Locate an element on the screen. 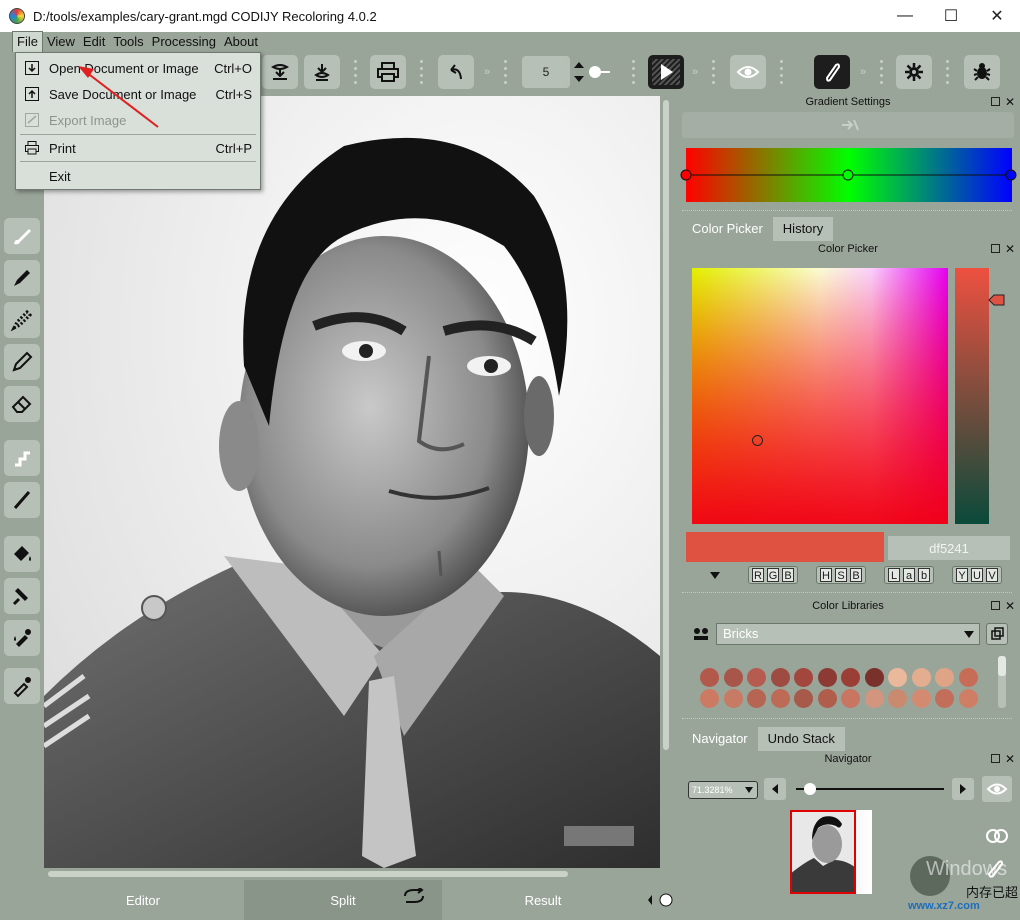  stamp-button is located at coordinates (322, 72).